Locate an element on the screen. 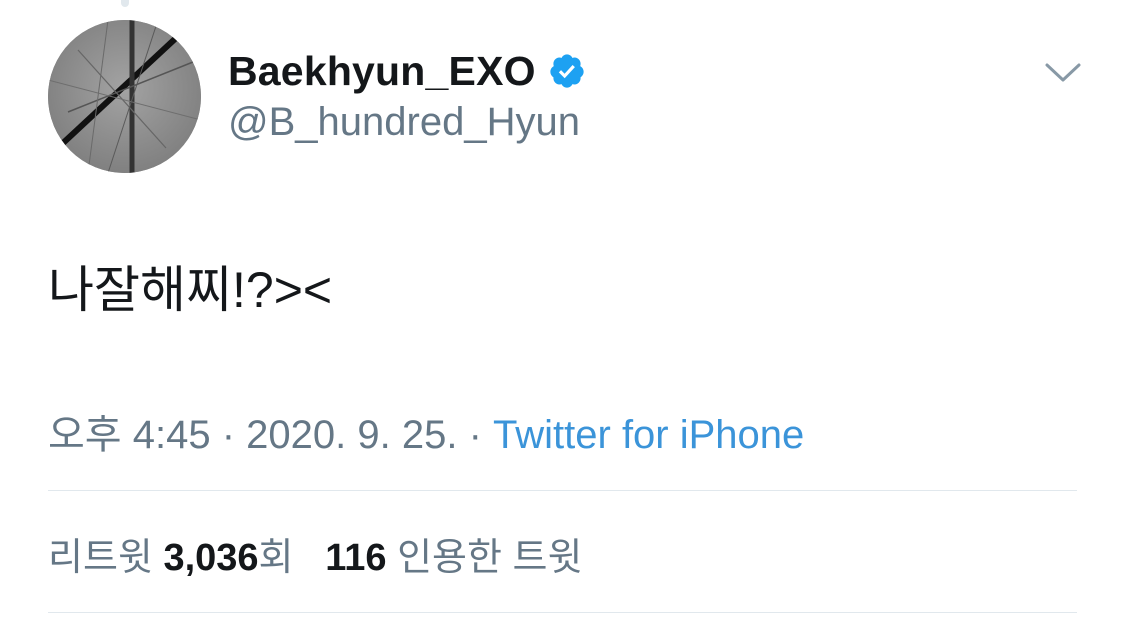 The image size is (1124, 632). thread-connector is located at coordinates (125, 3).